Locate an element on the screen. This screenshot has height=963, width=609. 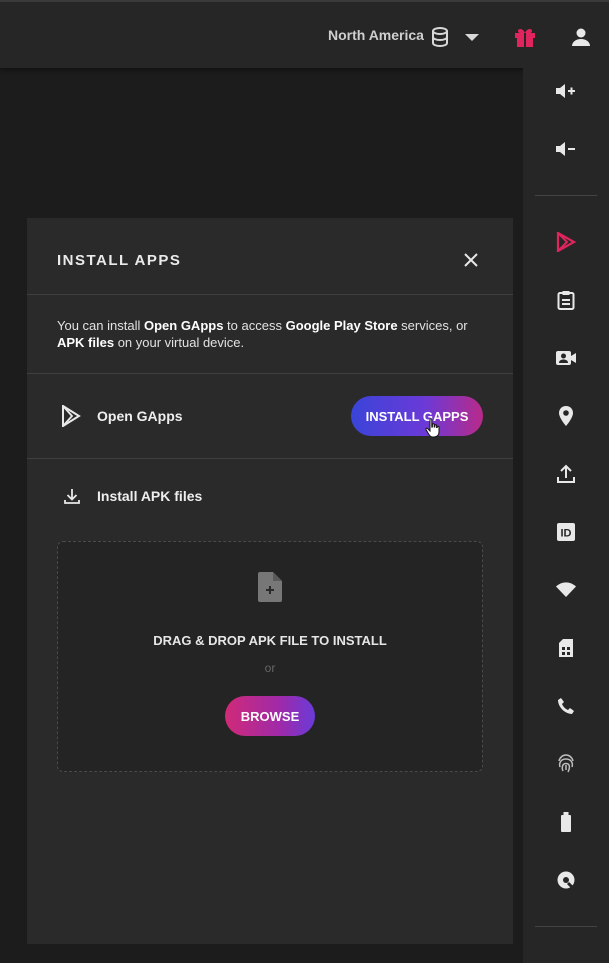
phone-icon is located at coordinates (566, 706).